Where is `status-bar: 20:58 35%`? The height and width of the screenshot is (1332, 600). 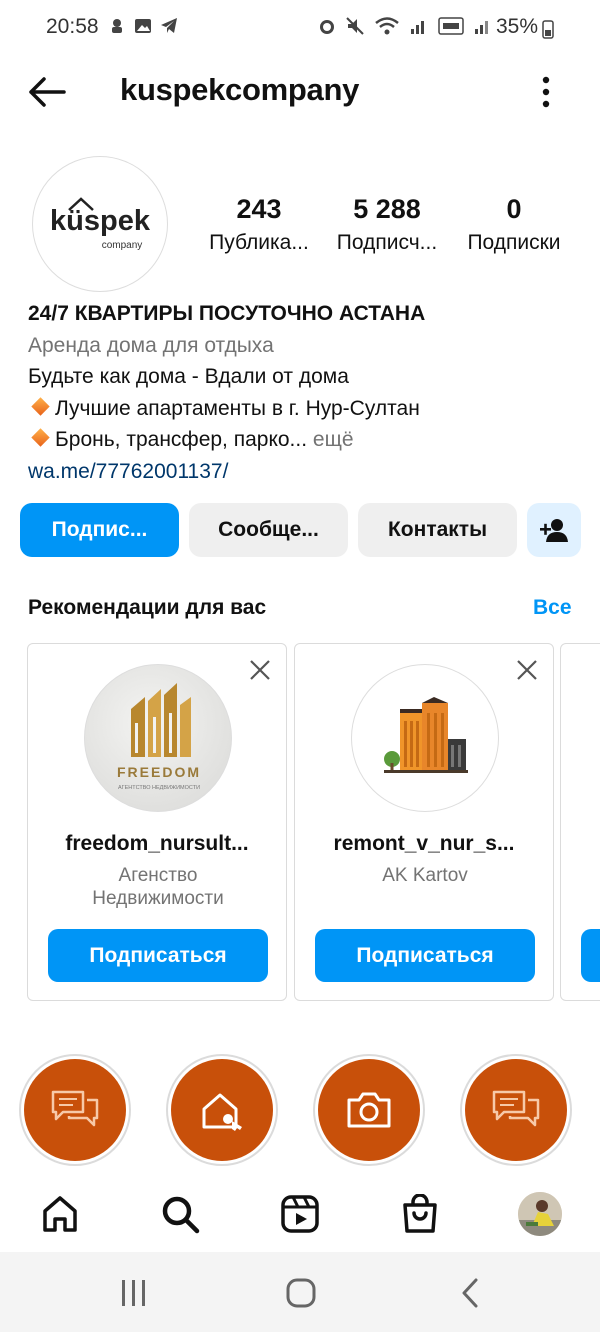
status-bar: 20:58 35% is located at coordinates (300, 28).